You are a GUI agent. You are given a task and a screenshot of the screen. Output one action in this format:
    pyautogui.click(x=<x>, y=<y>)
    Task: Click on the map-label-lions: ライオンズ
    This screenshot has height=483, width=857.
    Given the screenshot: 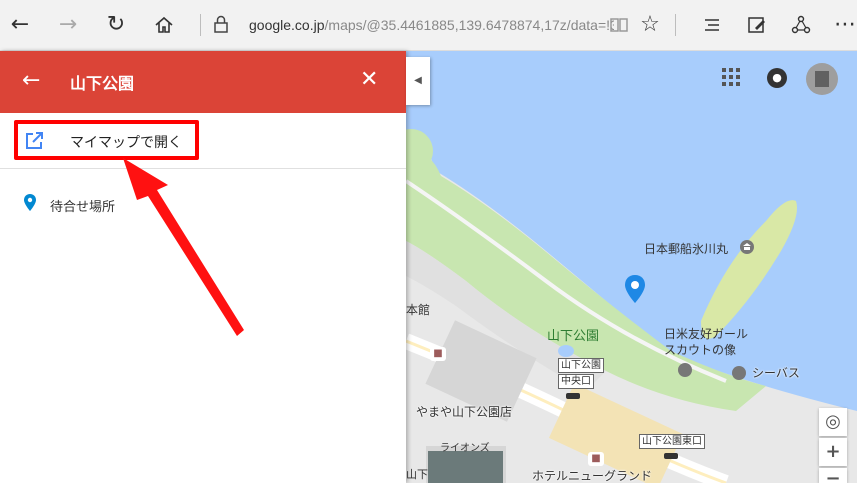 What is the action you would take?
    pyautogui.click(x=465, y=448)
    